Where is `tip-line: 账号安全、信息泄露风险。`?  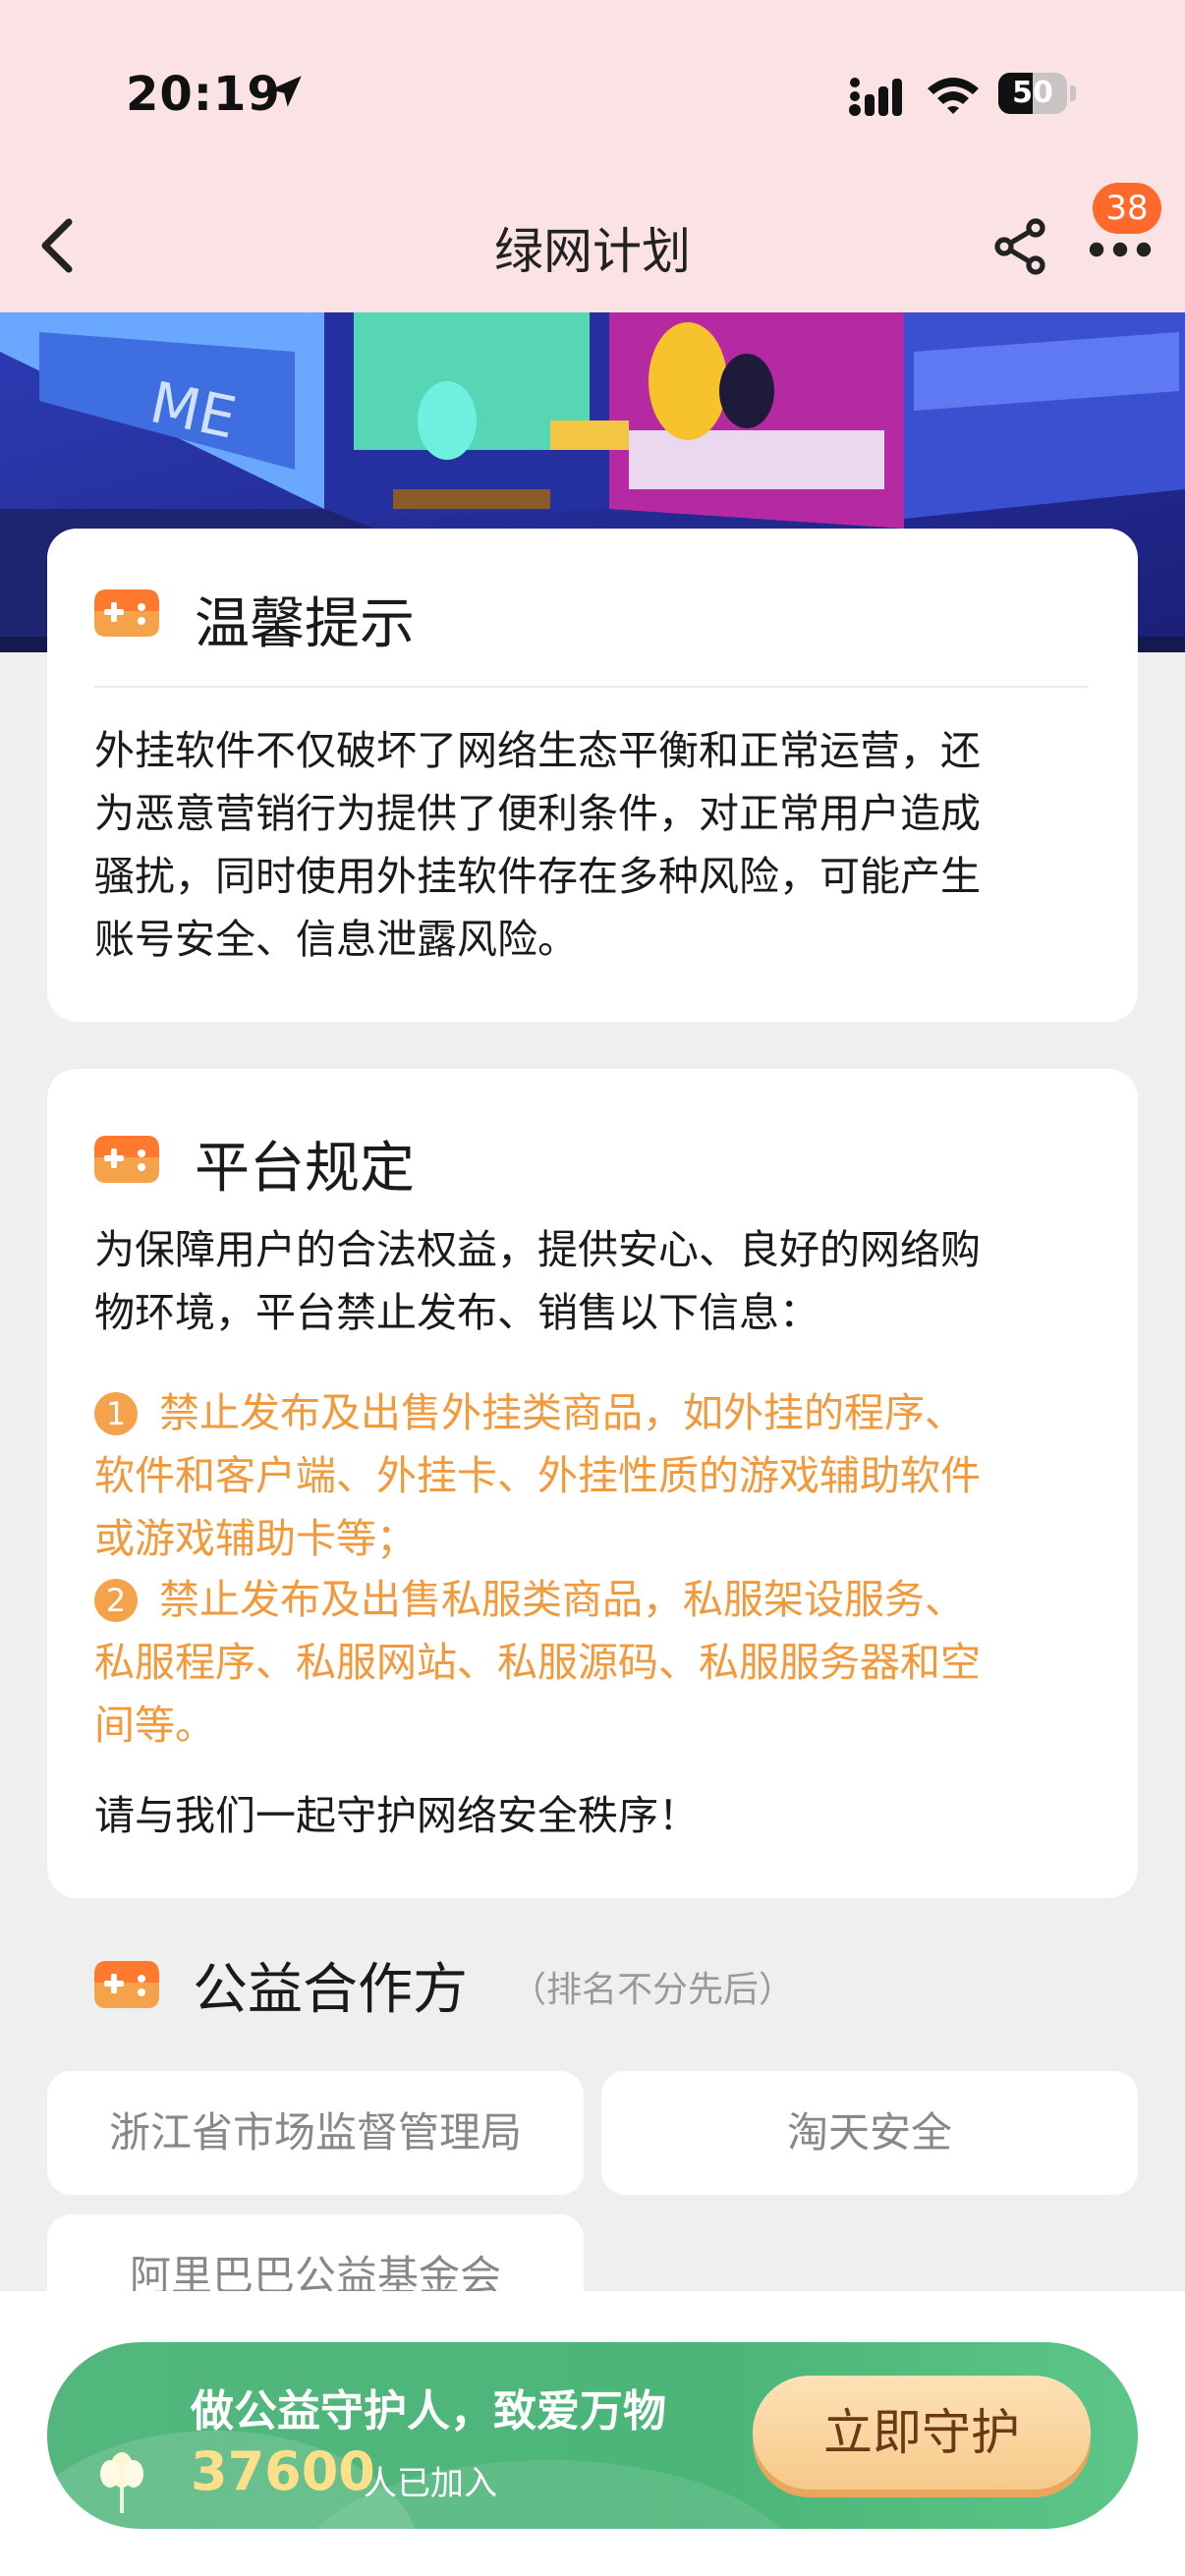
tip-line: 账号安全、信息泄露风险。 is located at coordinates (336, 939).